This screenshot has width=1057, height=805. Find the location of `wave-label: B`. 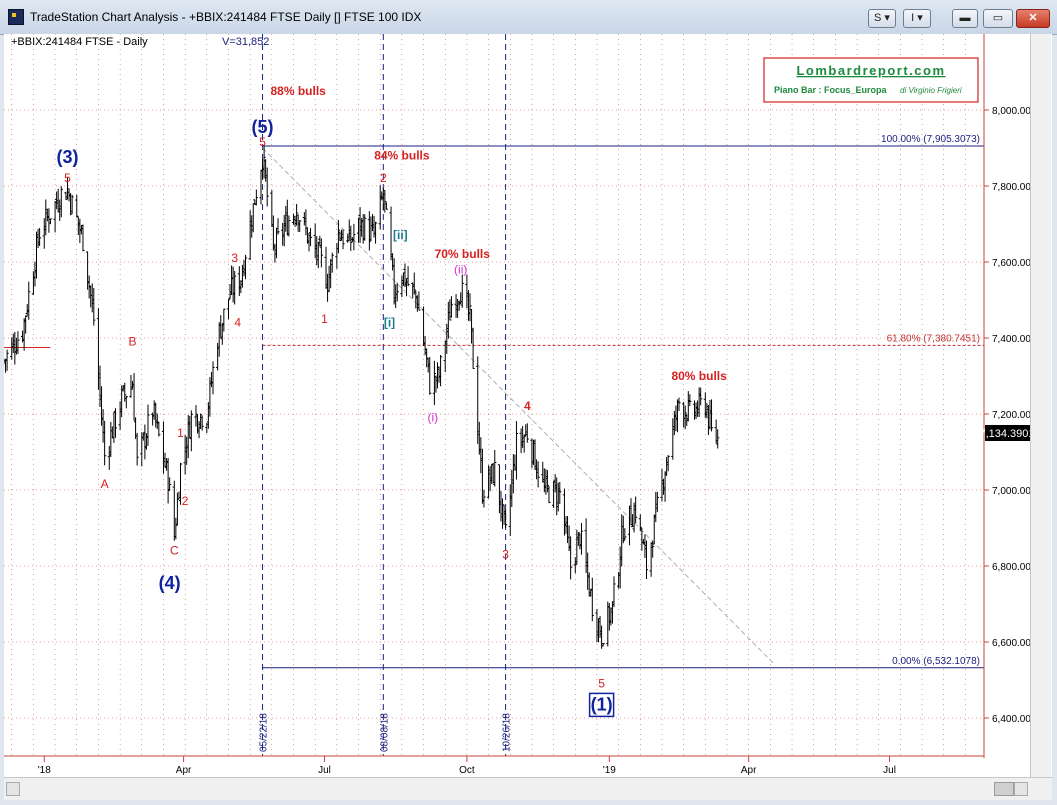

wave-label: B is located at coordinates (132, 342).